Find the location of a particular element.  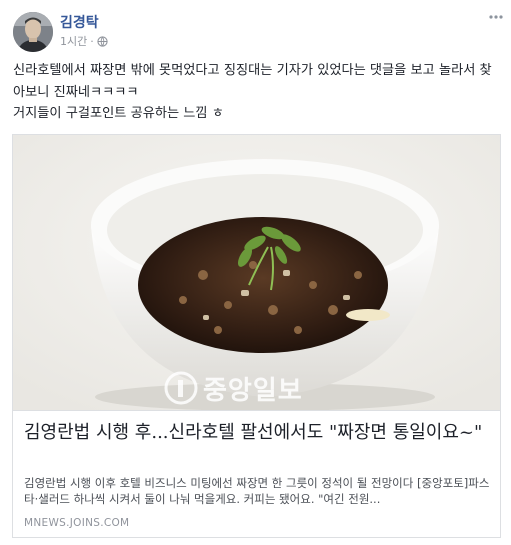

link-title: 김영란법 시행 후...신라호텔 팔선에서도 "짜장면 통일이요~" is located at coordinates (257, 433).